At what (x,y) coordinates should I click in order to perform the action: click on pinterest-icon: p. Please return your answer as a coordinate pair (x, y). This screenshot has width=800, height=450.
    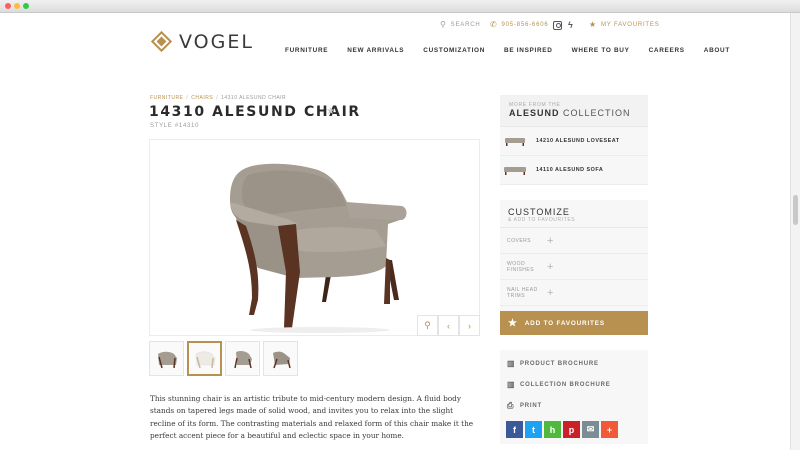
    Looking at the image, I should click on (571, 429).